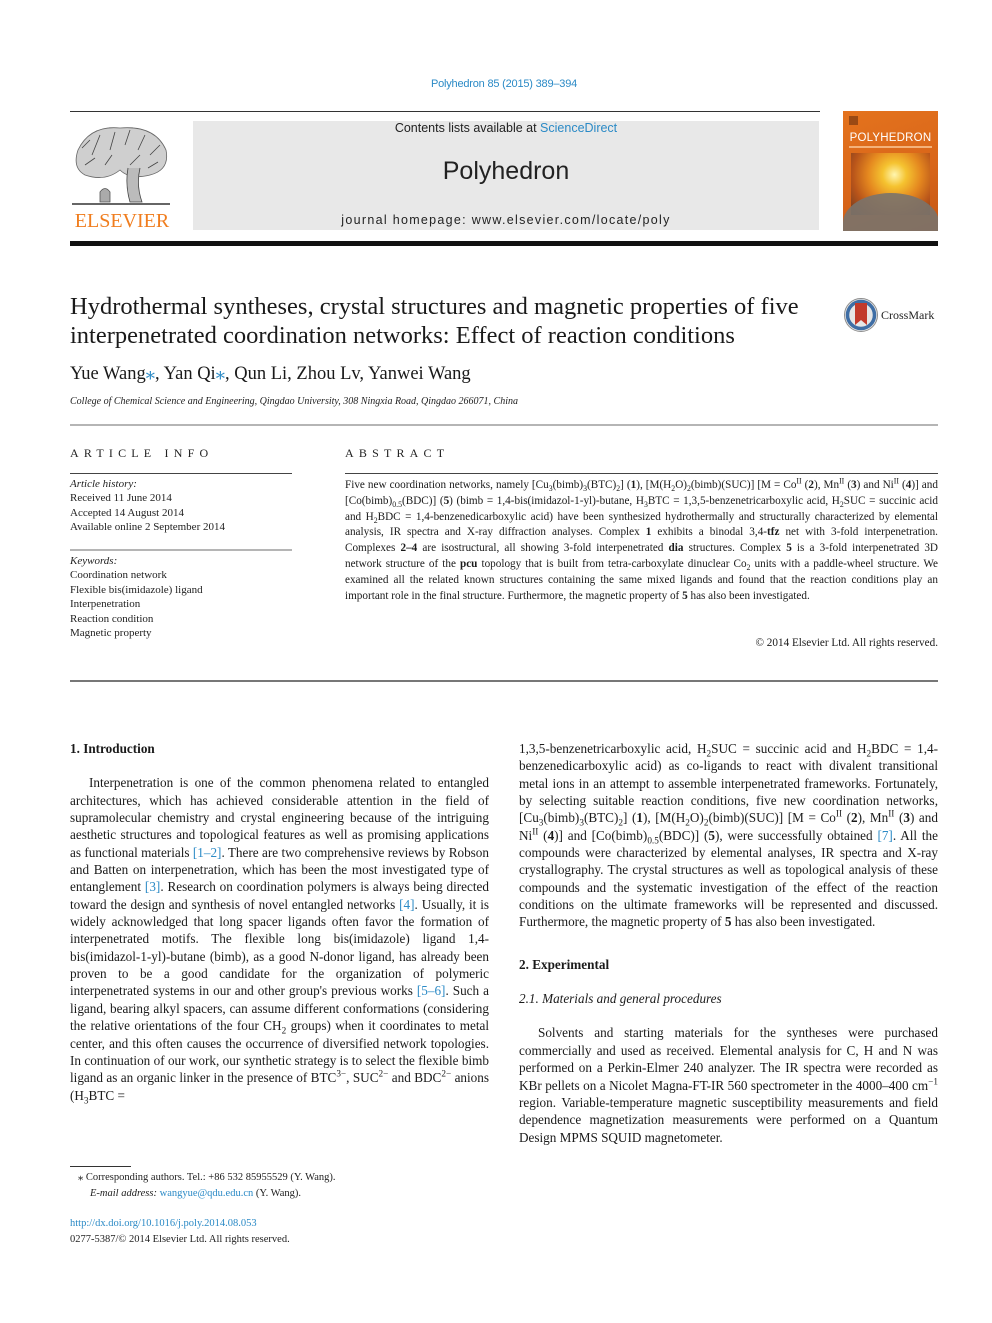 Image resolution: width=992 pixels, height=1323 pixels. I want to click on cover-subtitle-line, so click(890, 147).